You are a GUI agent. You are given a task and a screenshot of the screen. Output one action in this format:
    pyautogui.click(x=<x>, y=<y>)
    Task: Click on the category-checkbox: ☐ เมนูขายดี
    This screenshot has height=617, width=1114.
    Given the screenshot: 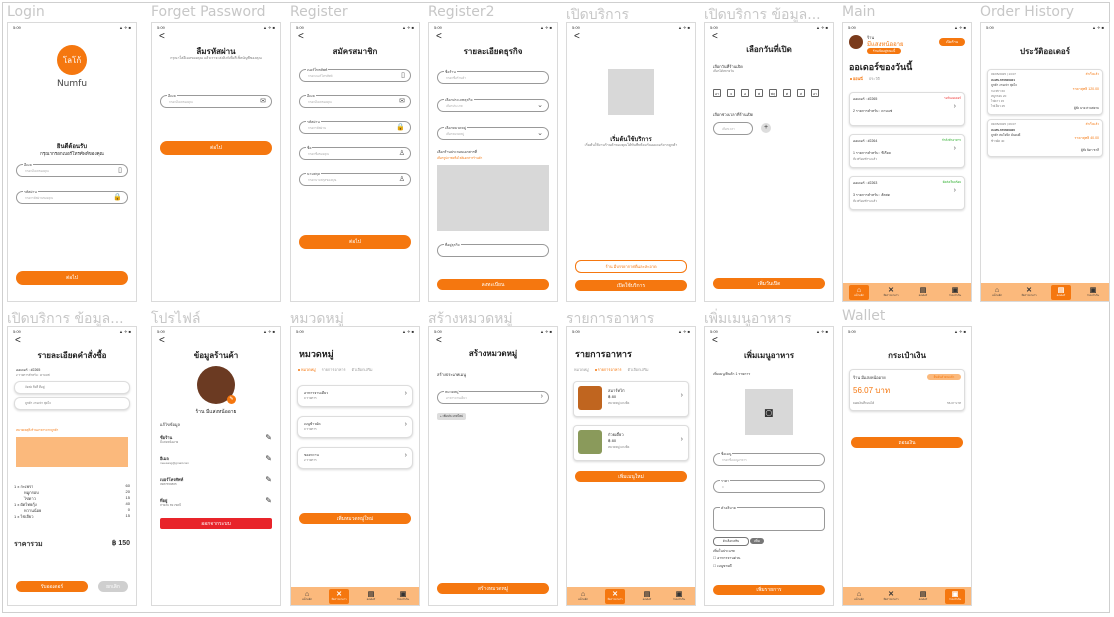 What is the action you would take?
    pyautogui.click(x=722, y=566)
    